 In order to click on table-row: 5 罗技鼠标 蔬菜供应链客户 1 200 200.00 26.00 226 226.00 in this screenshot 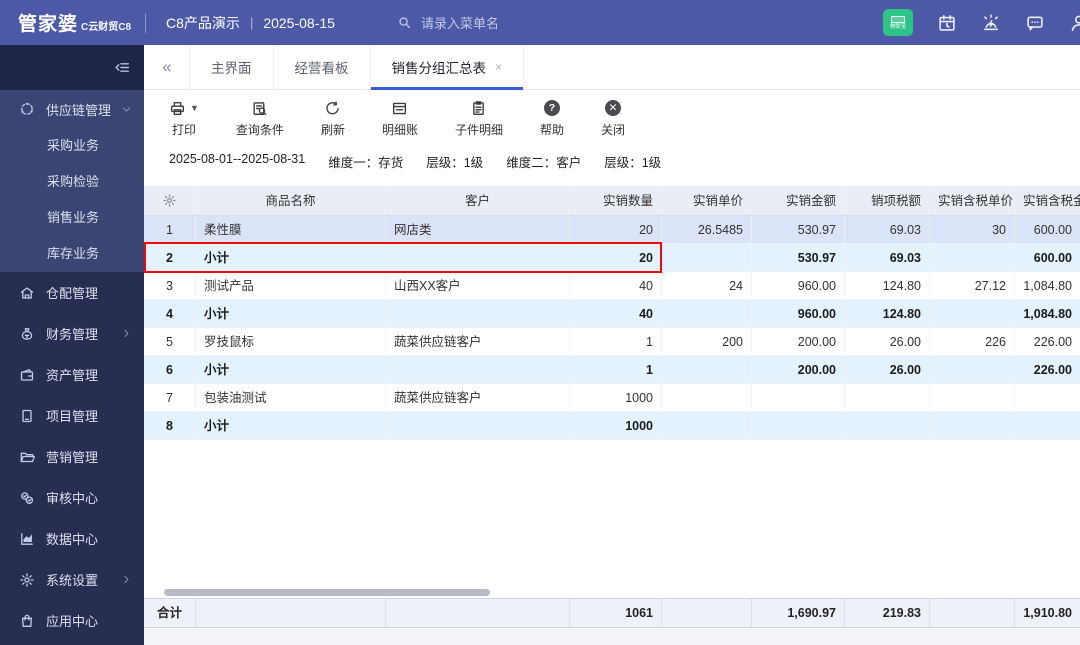, I will do `click(612, 342)`.